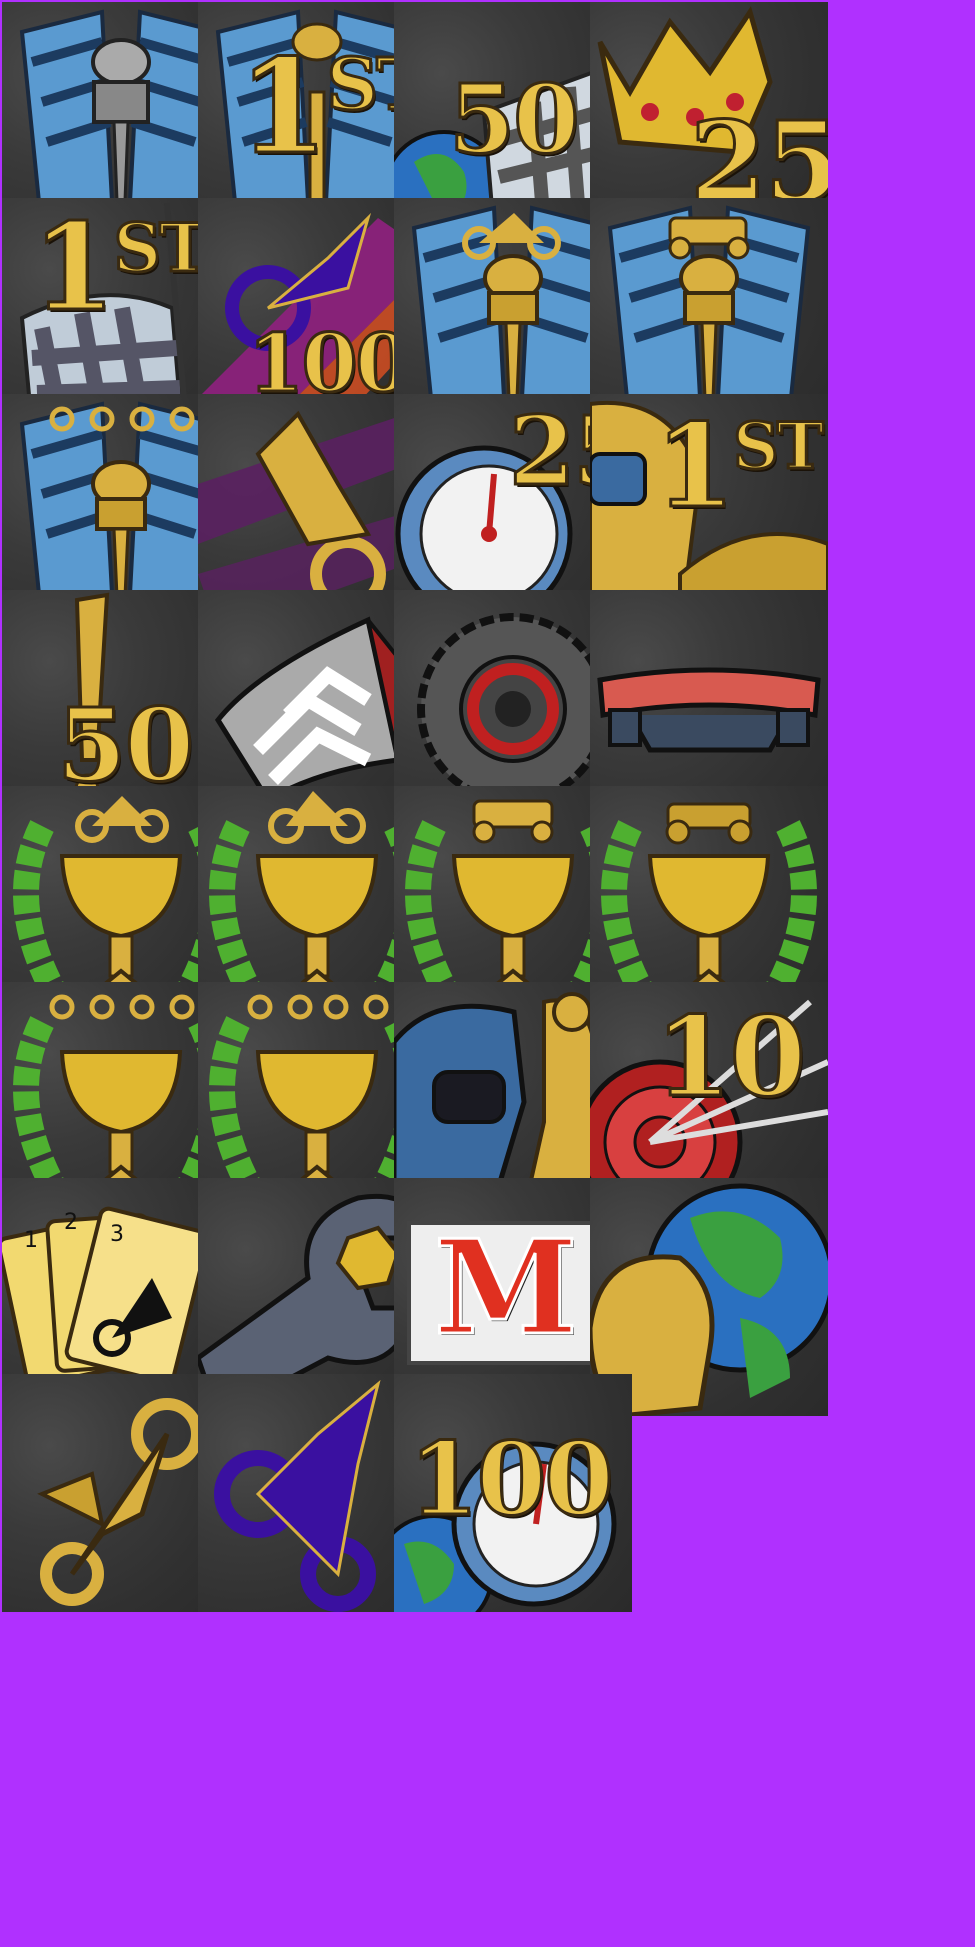 The height and width of the screenshot is (1947, 975). Describe the element at coordinates (730, 1056) in the screenshot. I see `tile-number: 10` at that location.